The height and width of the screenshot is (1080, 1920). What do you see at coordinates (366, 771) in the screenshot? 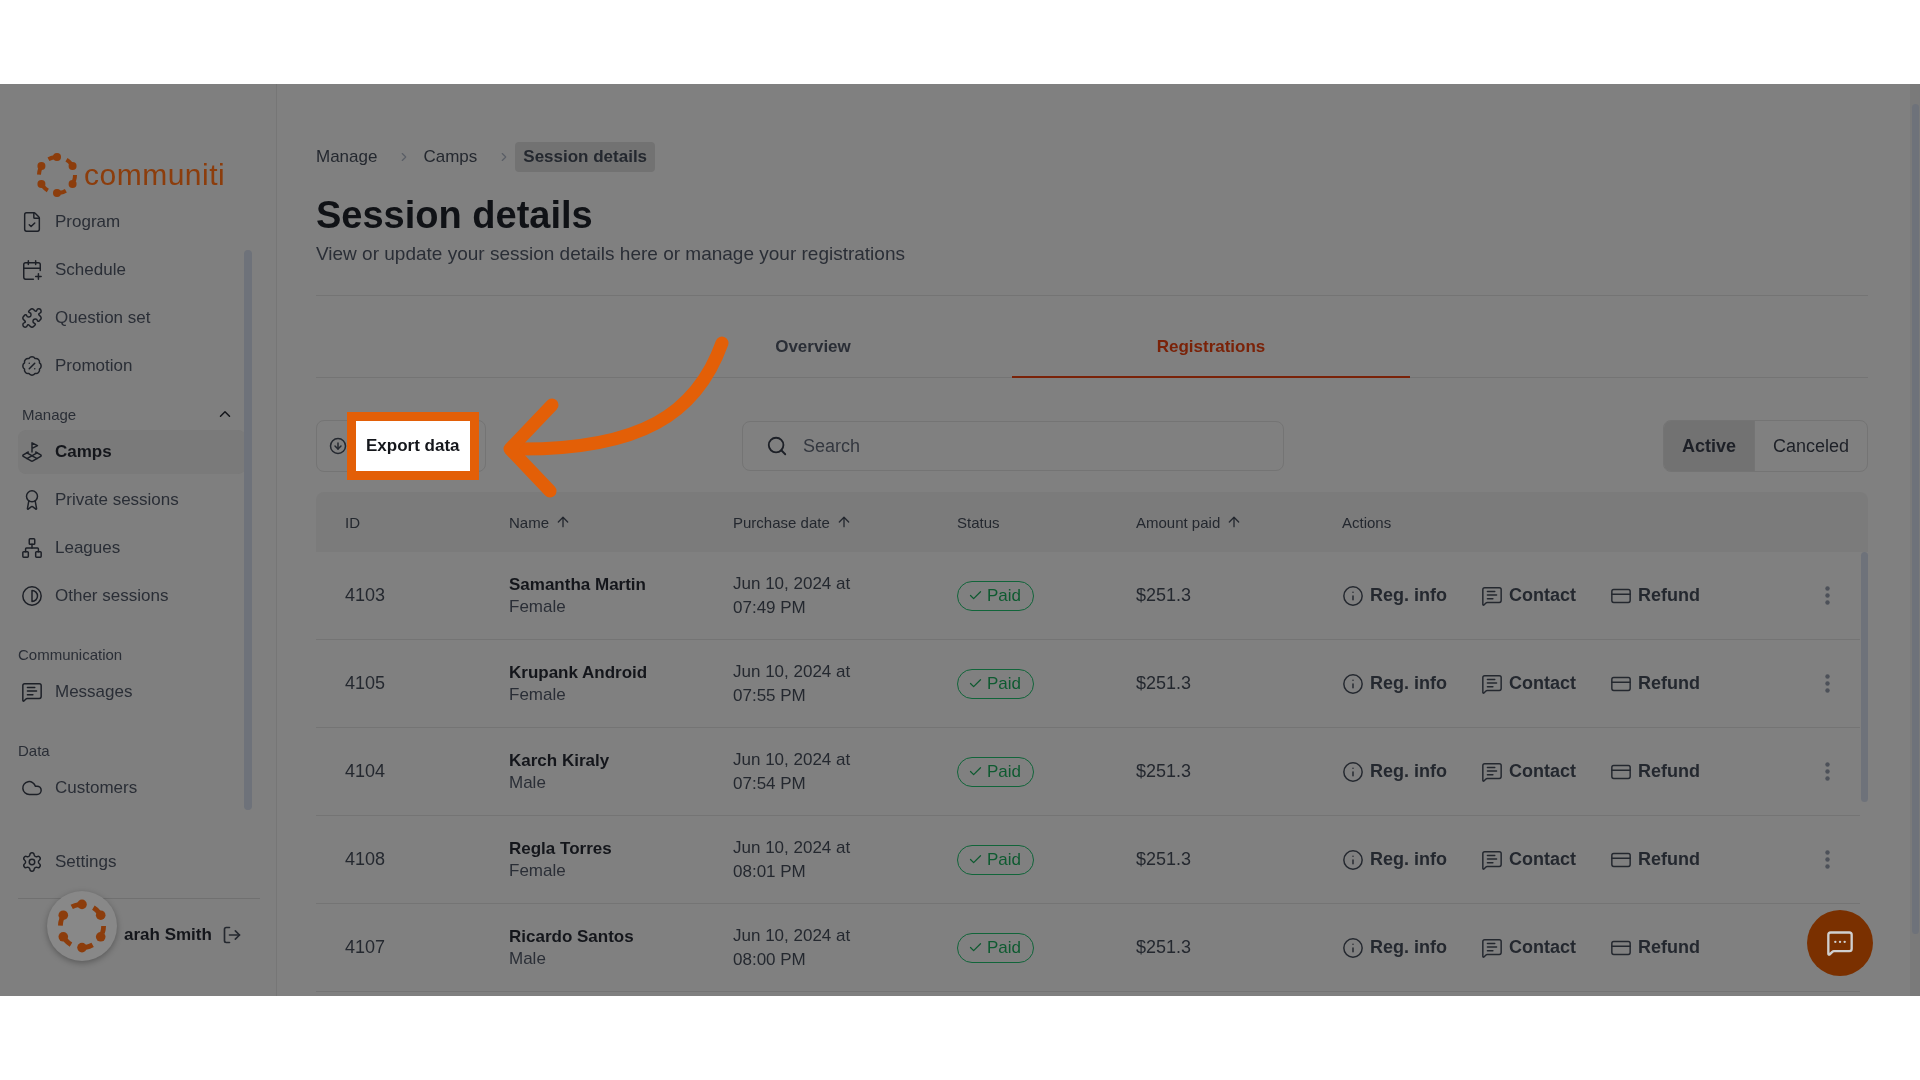
I see `id-cell-text: 4104` at bounding box center [366, 771].